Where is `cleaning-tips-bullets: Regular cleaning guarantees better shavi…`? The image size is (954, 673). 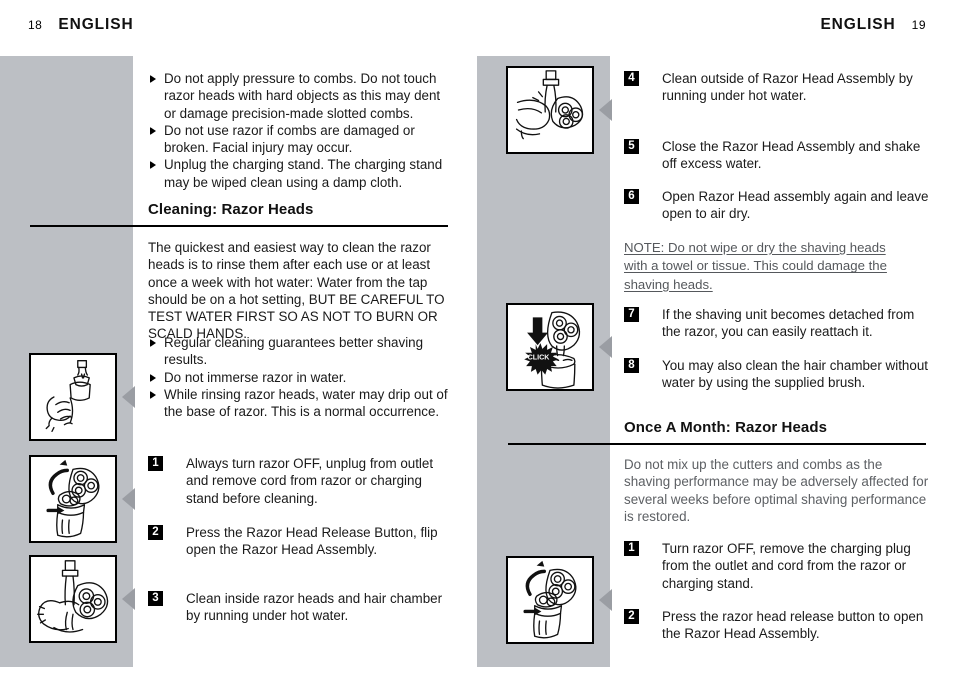
cleaning-tips-bullets: Regular cleaning guarantees better shavi… is located at coordinates (300, 377).